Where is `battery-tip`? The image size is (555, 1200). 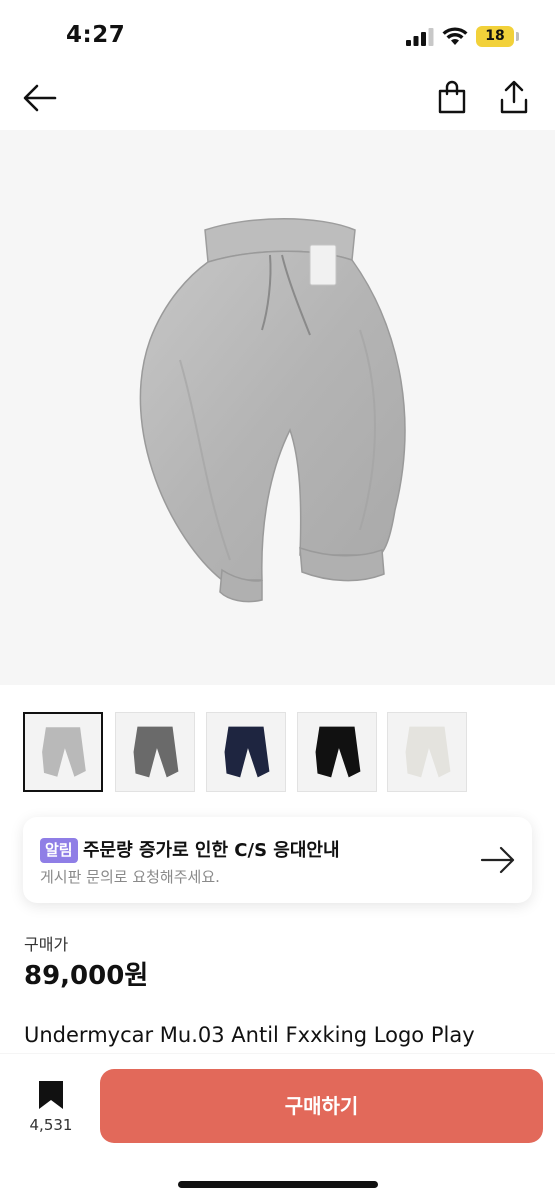 battery-tip is located at coordinates (517, 36).